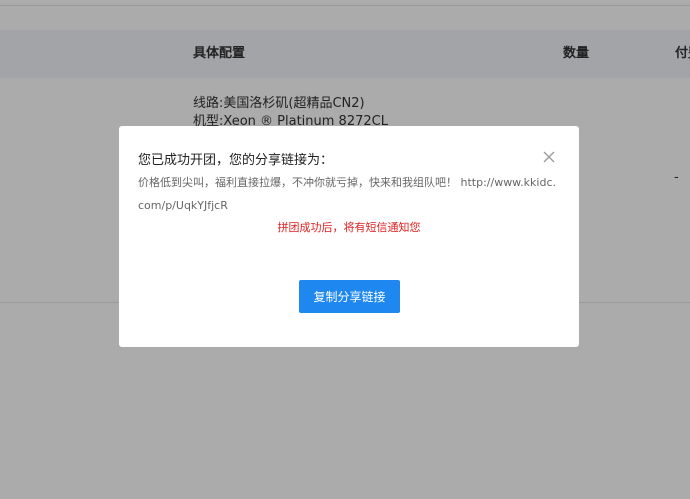  What do you see at coordinates (349, 296) in the screenshot?
I see `copy-share-link-button: 复制分享链接` at bounding box center [349, 296].